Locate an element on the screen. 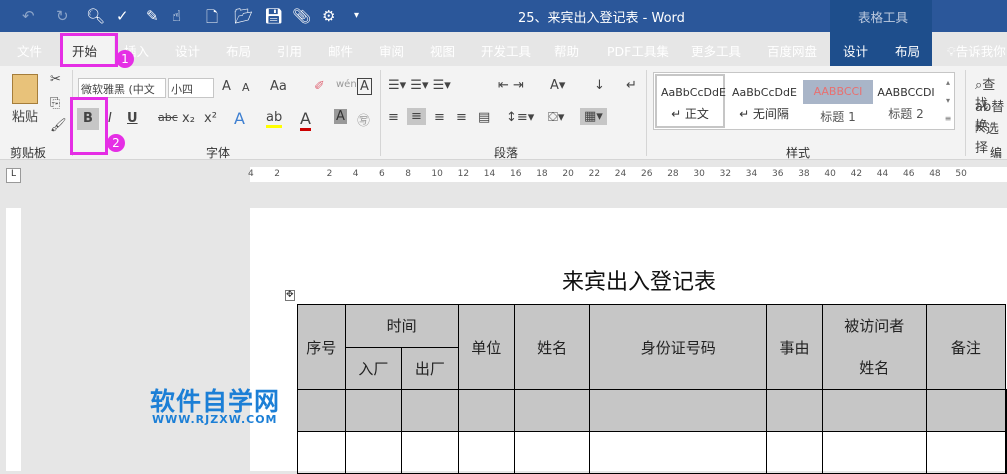 The width and height of the screenshot is (1007, 474). phonetic-icon: wén is located at coordinates (346, 84).